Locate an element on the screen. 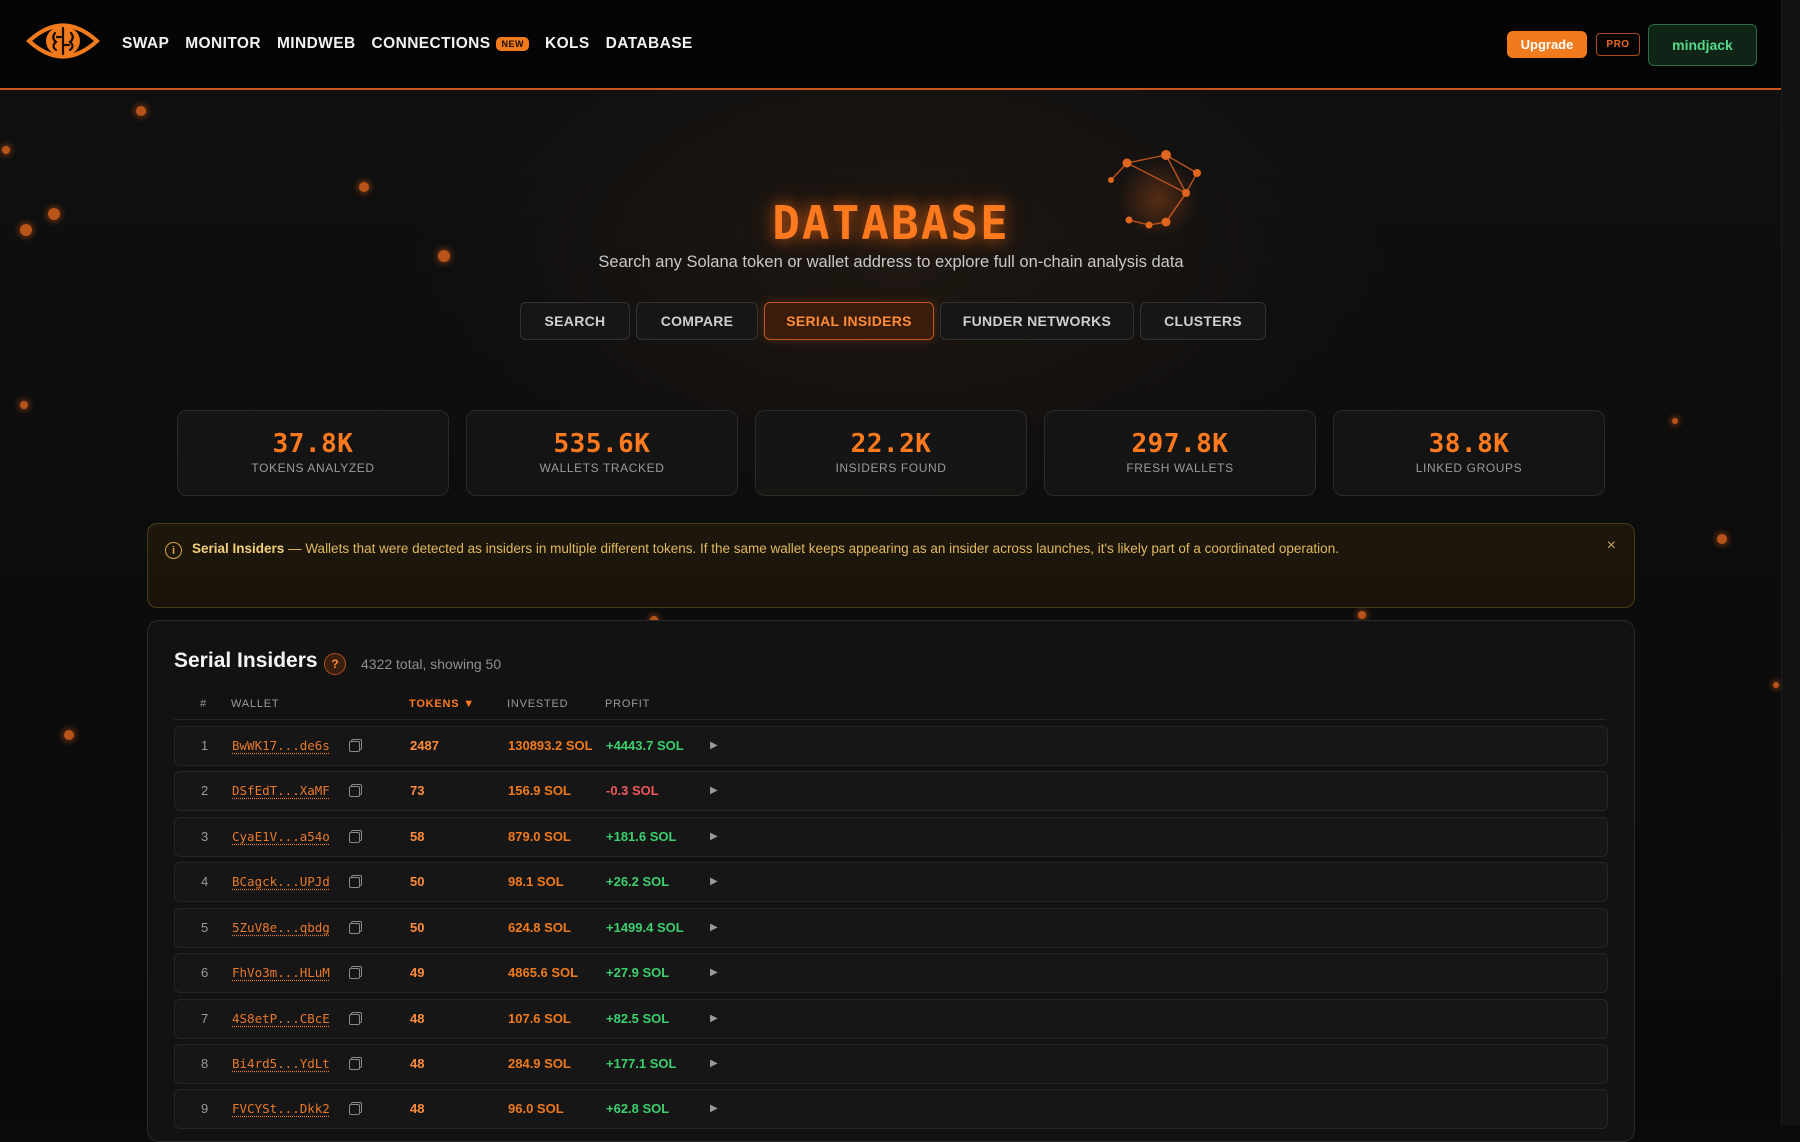  result-count: 4322 total, showing 50 is located at coordinates (431, 664).